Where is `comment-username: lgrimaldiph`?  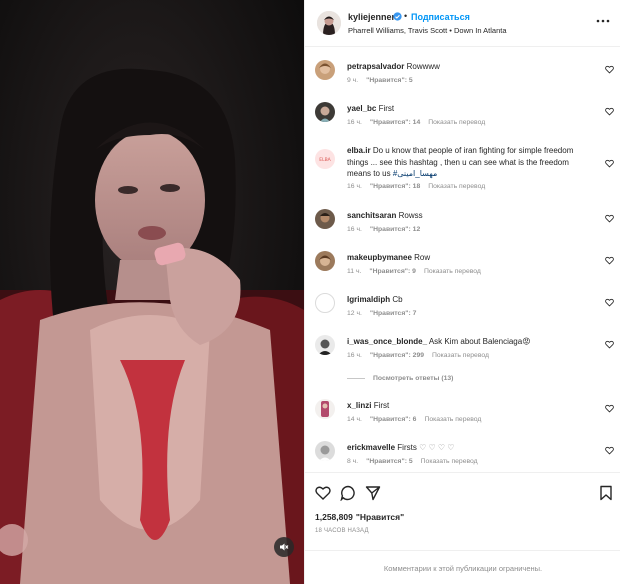 comment-username: lgrimaldiph is located at coordinates (368, 299).